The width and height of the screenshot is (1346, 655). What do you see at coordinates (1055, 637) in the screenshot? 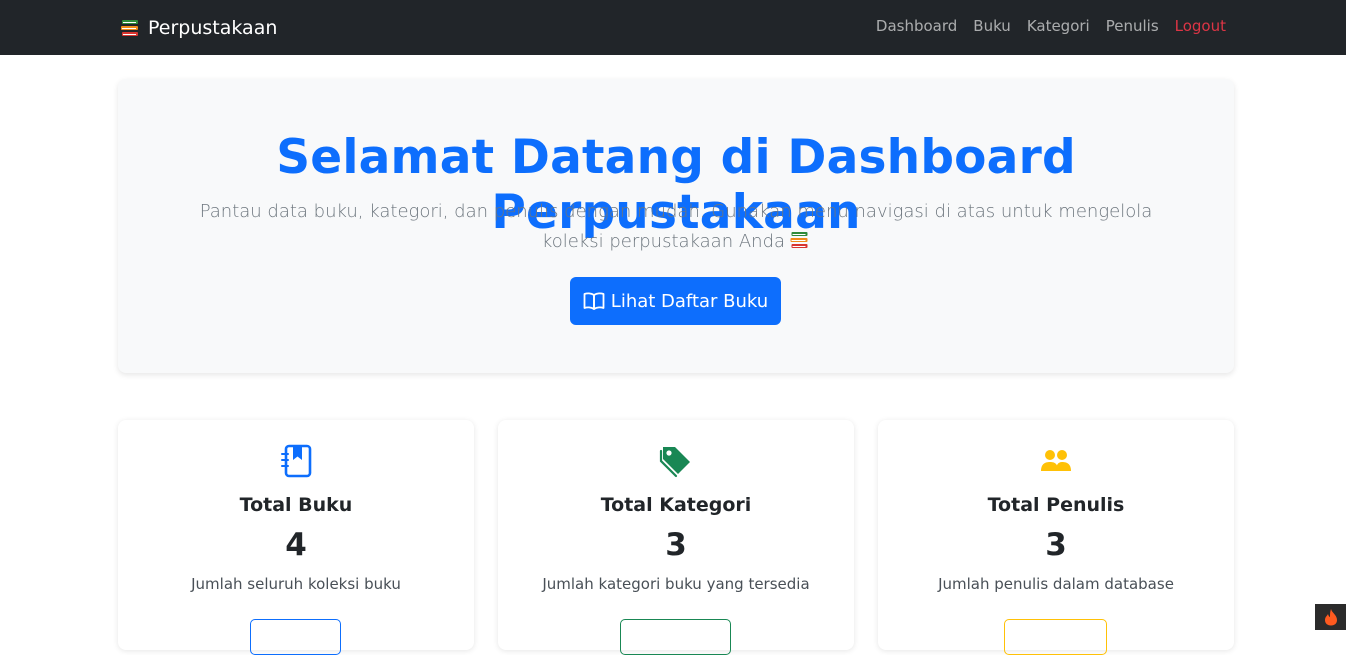
I see `card-penulis-button` at bounding box center [1055, 637].